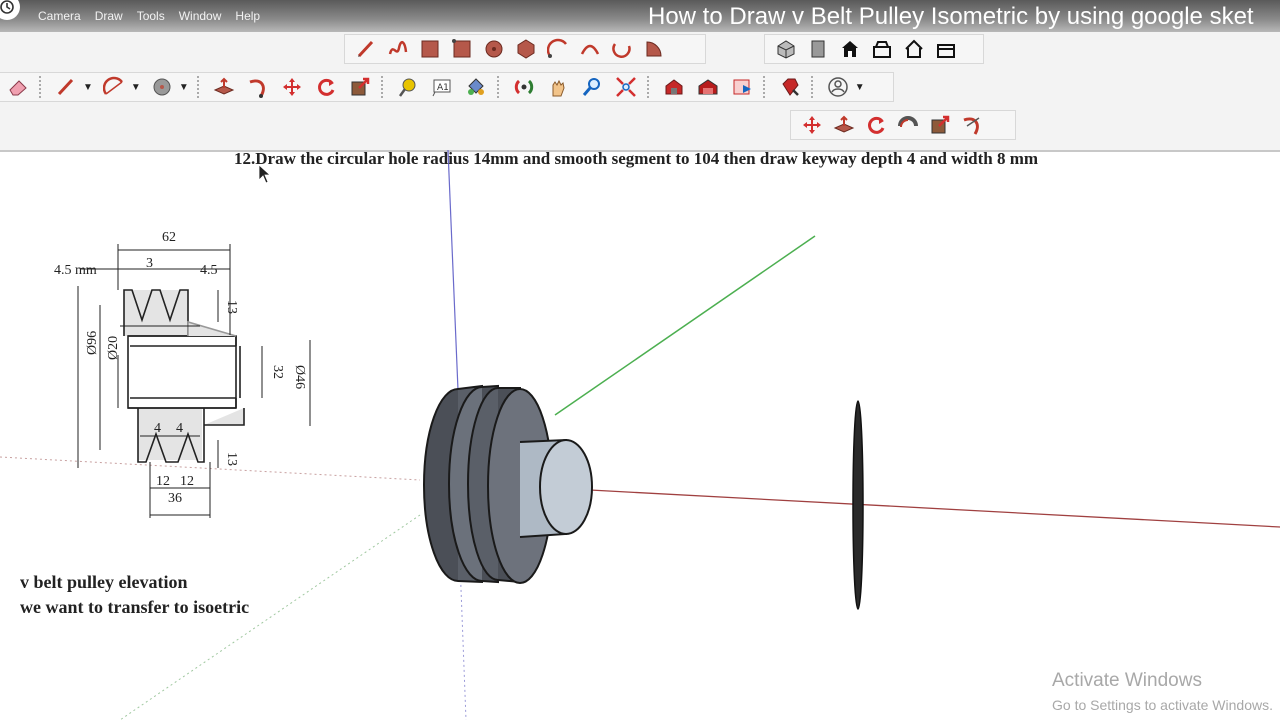  What do you see at coordinates (104, 582) in the screenshot?
I see `note-line-1: v belt pulley elevation` at bounding box center [104, 582].